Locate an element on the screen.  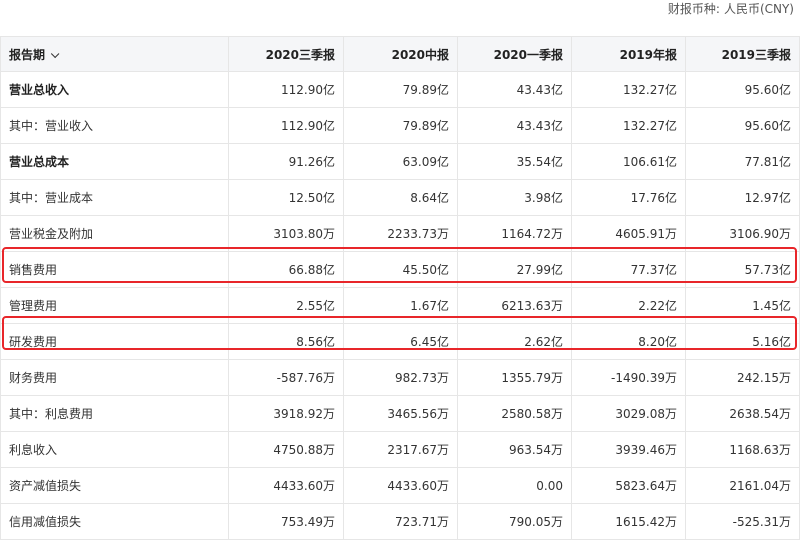
table-row: 其中：营业收入 112.90亿 79.89亿 43.43亿 132.27亿 95.60亿 is located at coordinates (400, 125).